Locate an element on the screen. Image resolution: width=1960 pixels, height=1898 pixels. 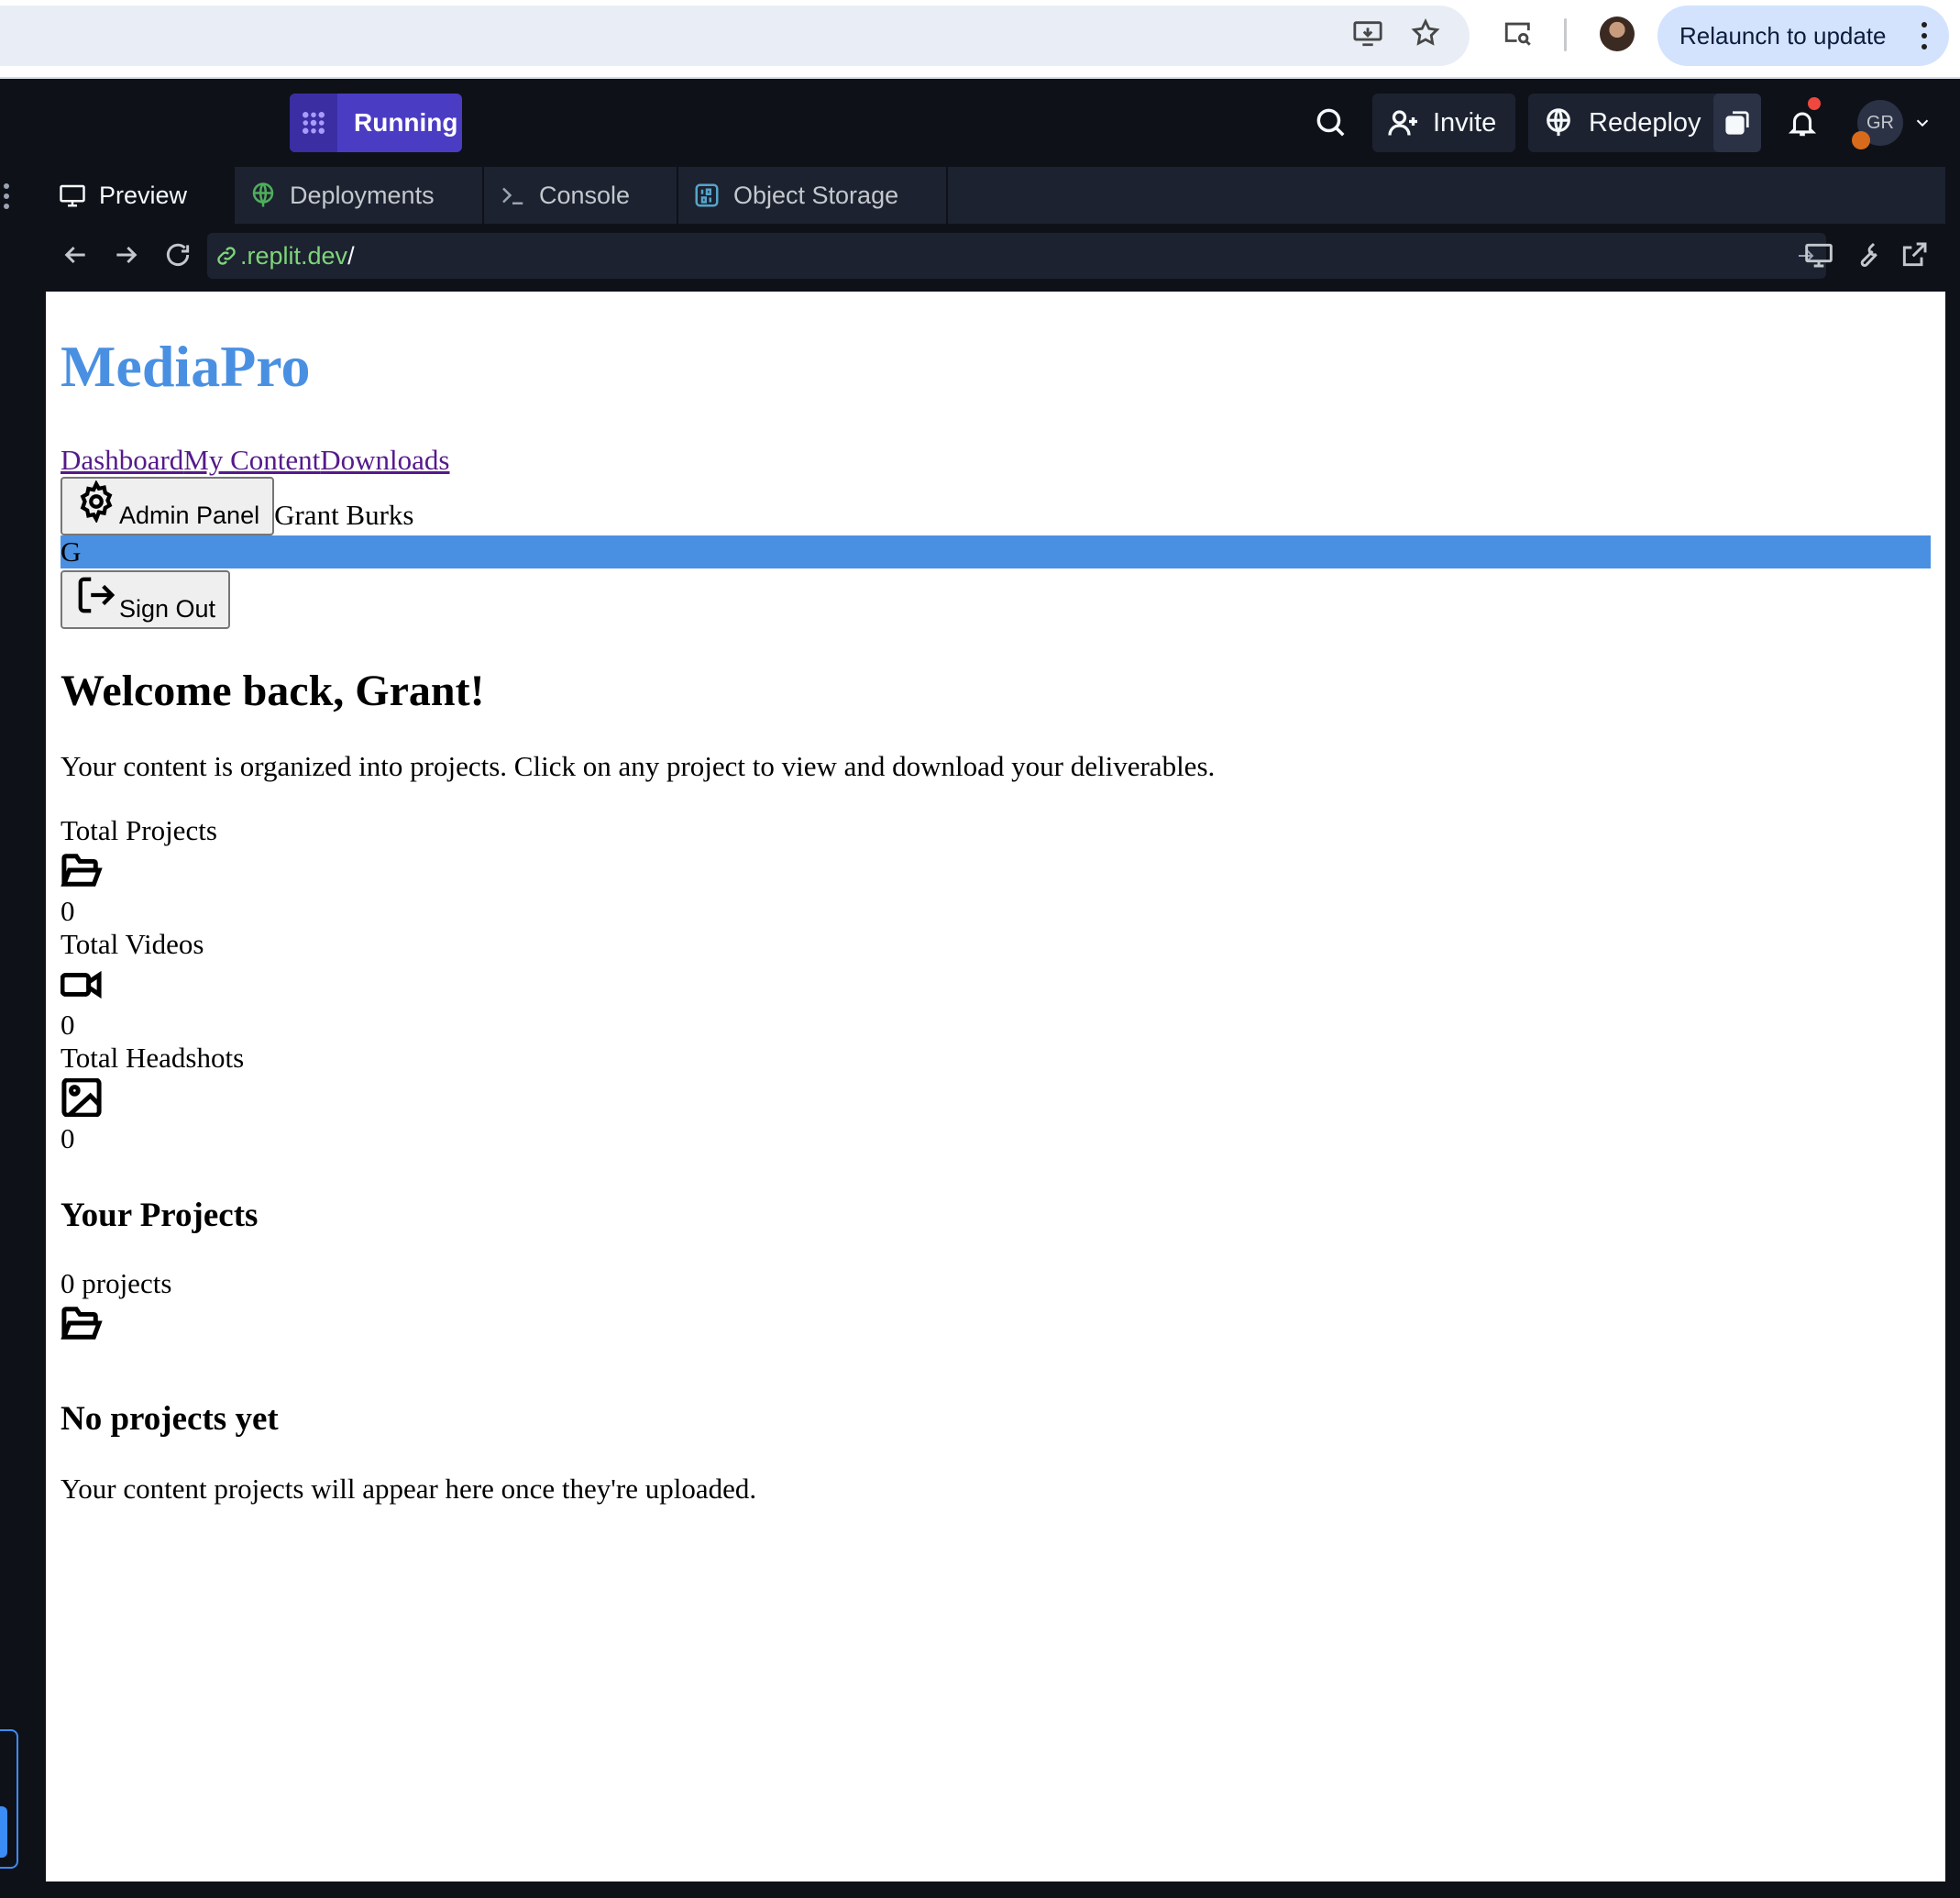
terminal-icon is located at coordinates (512, 195).